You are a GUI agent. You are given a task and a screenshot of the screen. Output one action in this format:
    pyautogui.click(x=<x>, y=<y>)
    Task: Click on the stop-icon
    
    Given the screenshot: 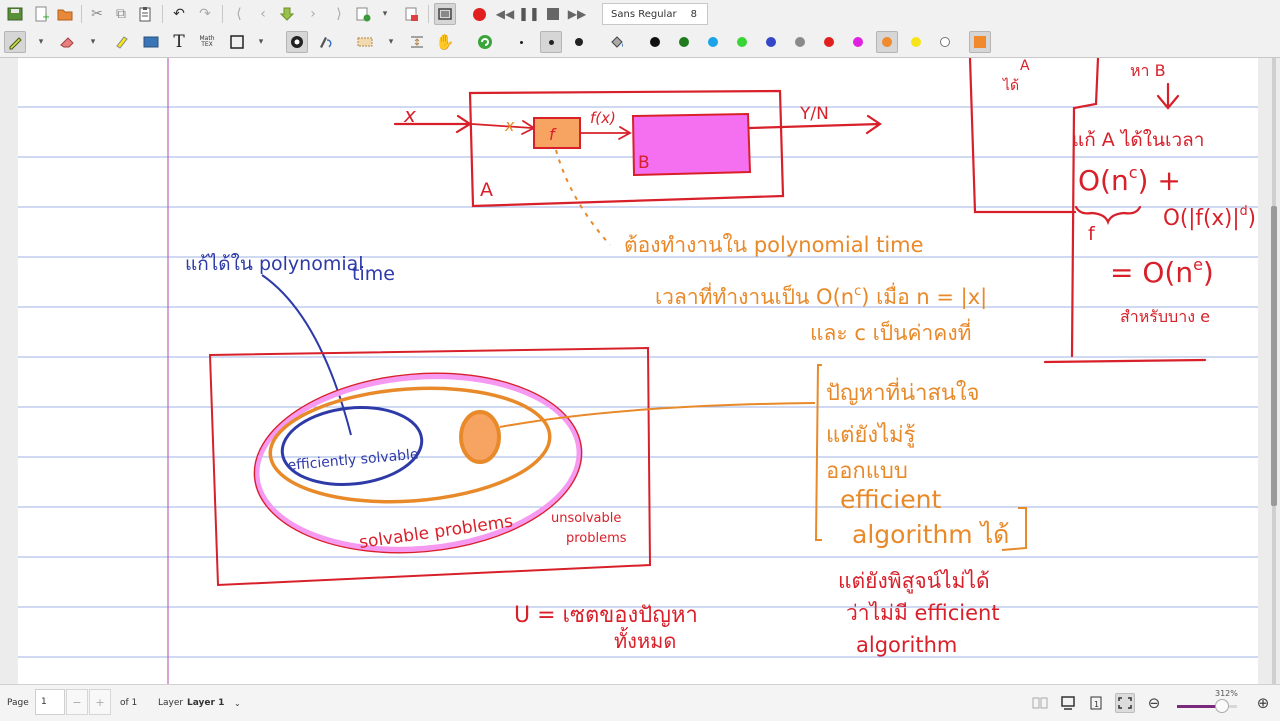 What is the action you would take?
    pyautogui.click(x=553, y=14)
    